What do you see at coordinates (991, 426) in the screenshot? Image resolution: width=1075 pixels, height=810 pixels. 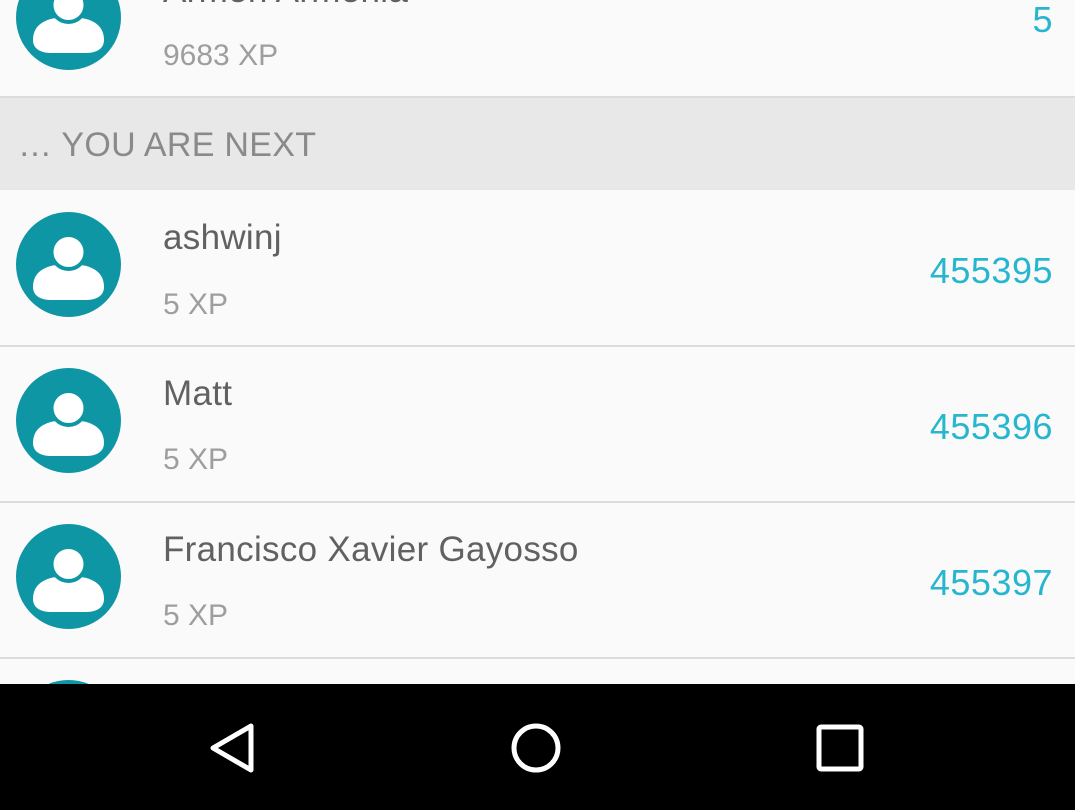 I see `user-rank: 455396` at bounding box center [991, 426].